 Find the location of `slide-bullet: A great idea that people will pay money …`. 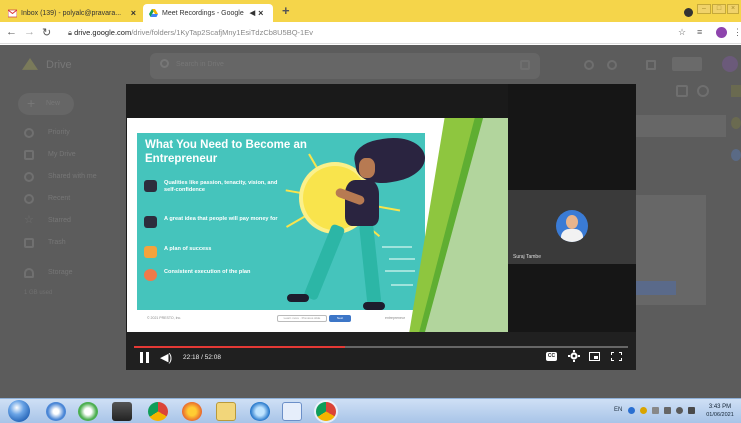

slide-bullet: A great idea that people will pay money … is located at coordinates (219, 223).